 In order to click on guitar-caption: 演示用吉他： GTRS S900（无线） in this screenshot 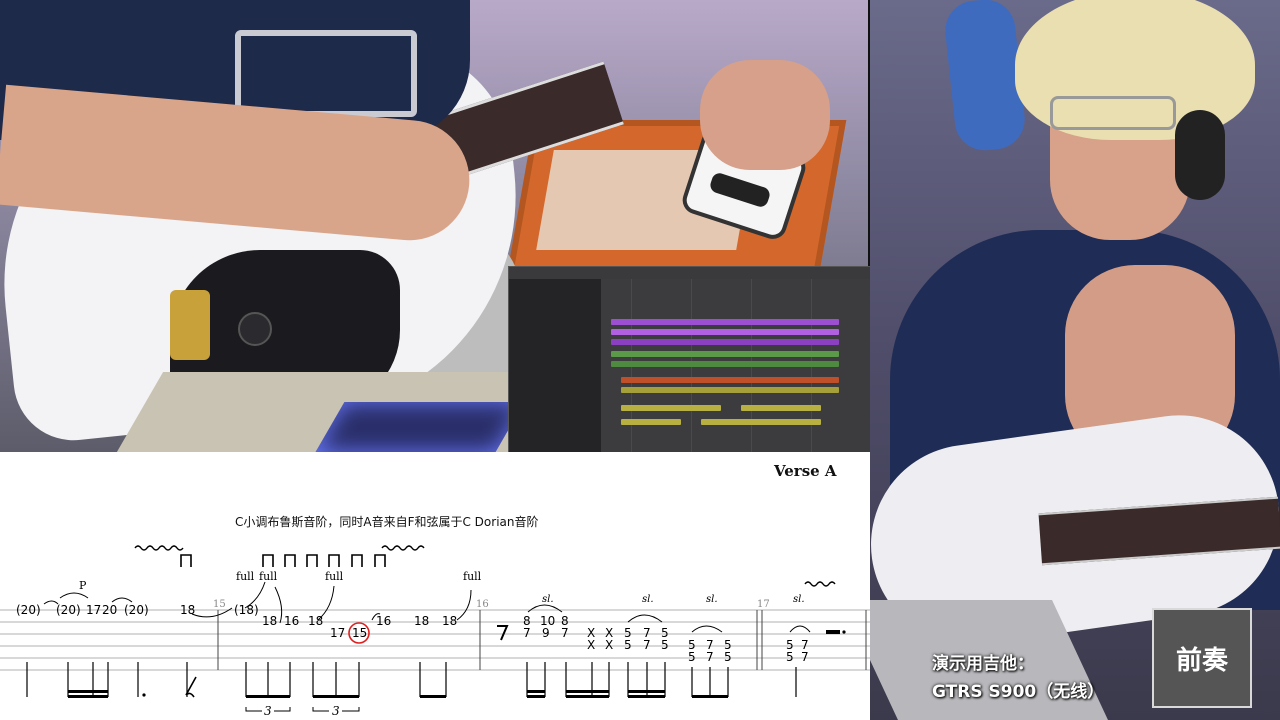, I will do `click(1018, 678)`.